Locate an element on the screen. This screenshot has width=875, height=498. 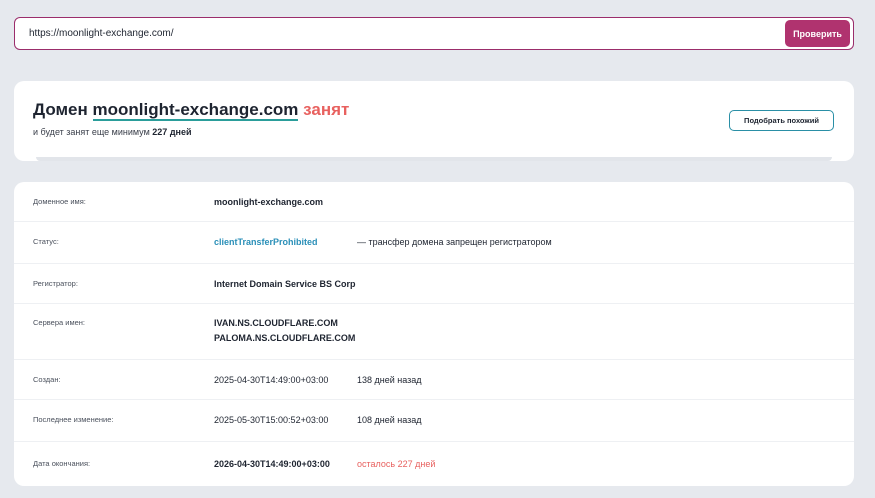
find-similar-button: Подобрать похожий is located at coordinates (781, 120).